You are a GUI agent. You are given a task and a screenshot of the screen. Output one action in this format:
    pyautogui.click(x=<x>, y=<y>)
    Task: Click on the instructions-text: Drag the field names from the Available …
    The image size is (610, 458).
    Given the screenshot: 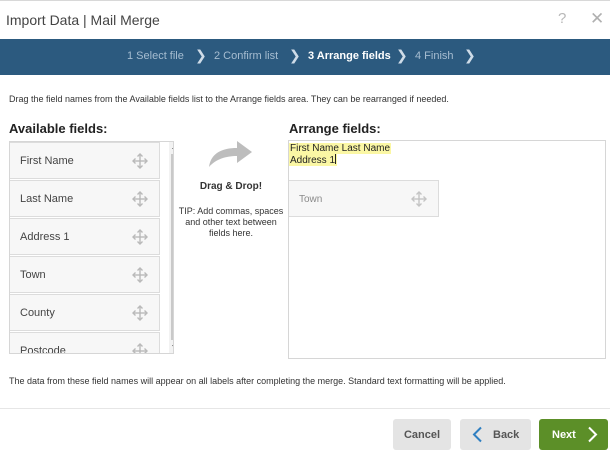 What is the action you would take?
    pyautogui.click(x=229, y=99)
    